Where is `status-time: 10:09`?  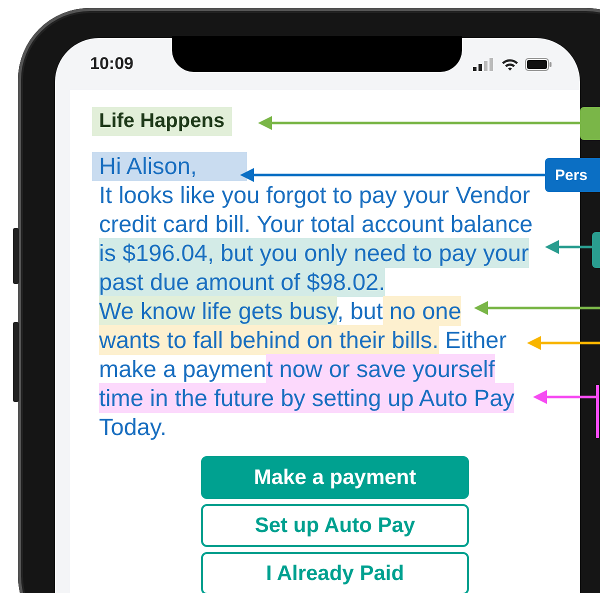 status-time: 10:09 is located at coordinates (112, 64).